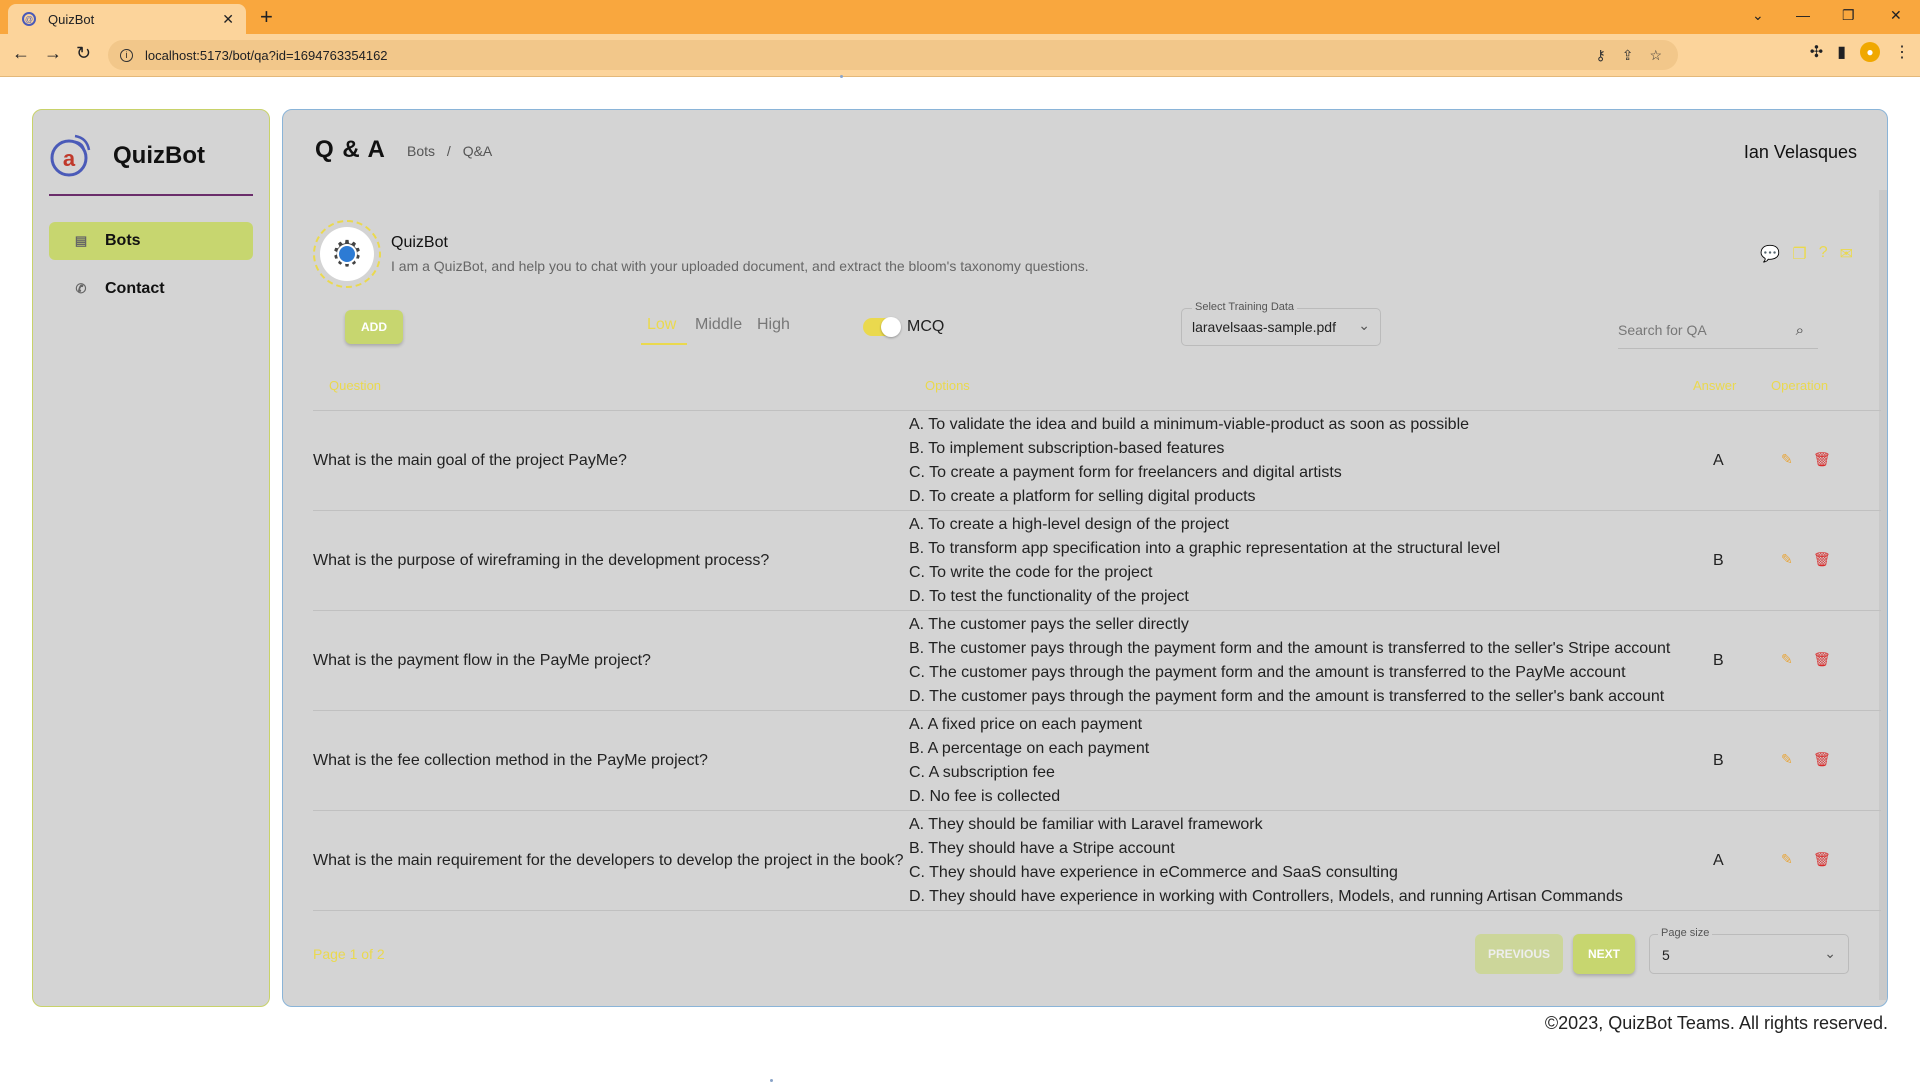  I want to click on sidebar-item-label: Contact, so click(135, 288).